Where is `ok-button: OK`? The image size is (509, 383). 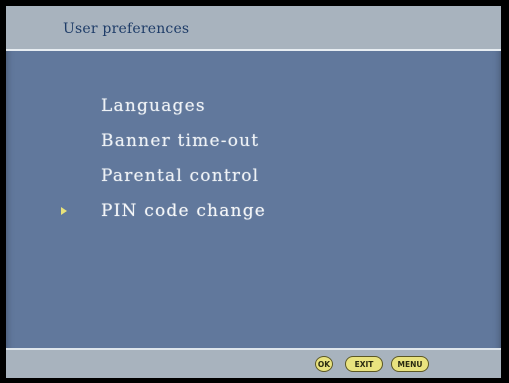
ok-button: OK is located at coordinates (324, 364).